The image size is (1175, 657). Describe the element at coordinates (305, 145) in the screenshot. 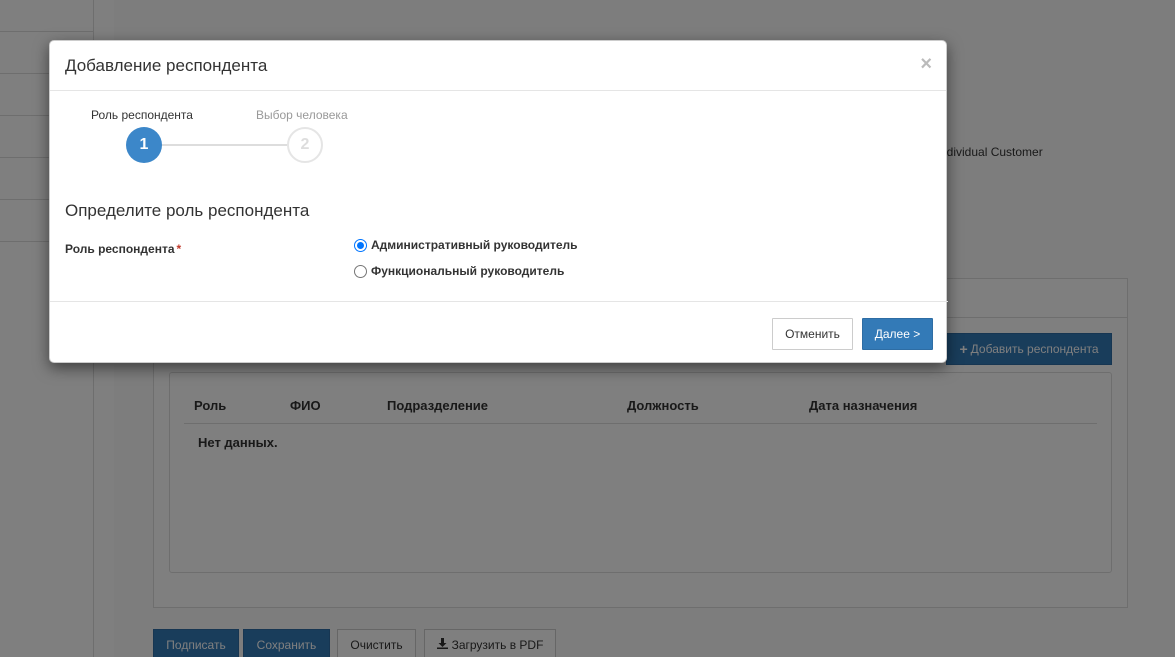

I see `step-2-indicator: 2` at that location.